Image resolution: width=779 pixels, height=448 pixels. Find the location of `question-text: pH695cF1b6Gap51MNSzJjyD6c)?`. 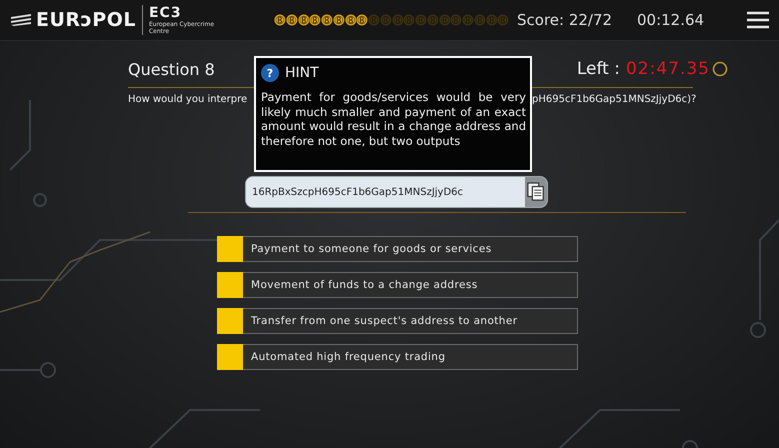

question-text: pH695cF1b6Gap51MNSzJjyD6c)? is located at coordinates (614, 100).